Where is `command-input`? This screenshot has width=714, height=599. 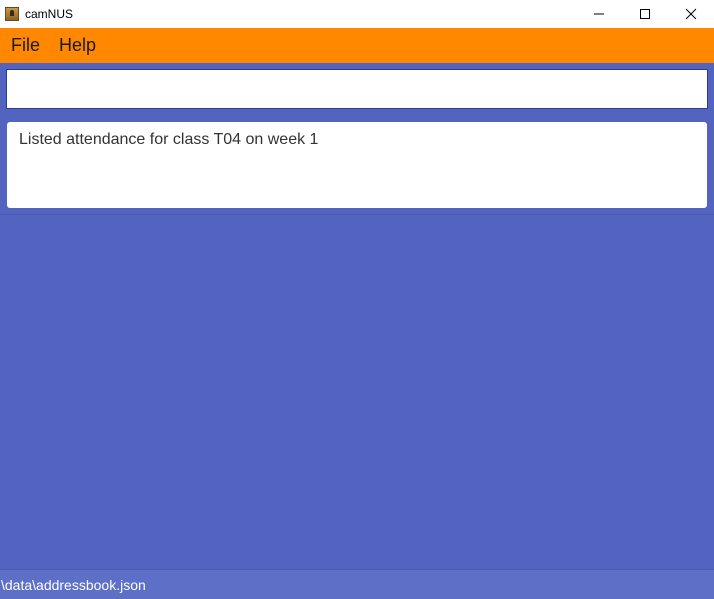 command-input is located at coordinates (357, 89).